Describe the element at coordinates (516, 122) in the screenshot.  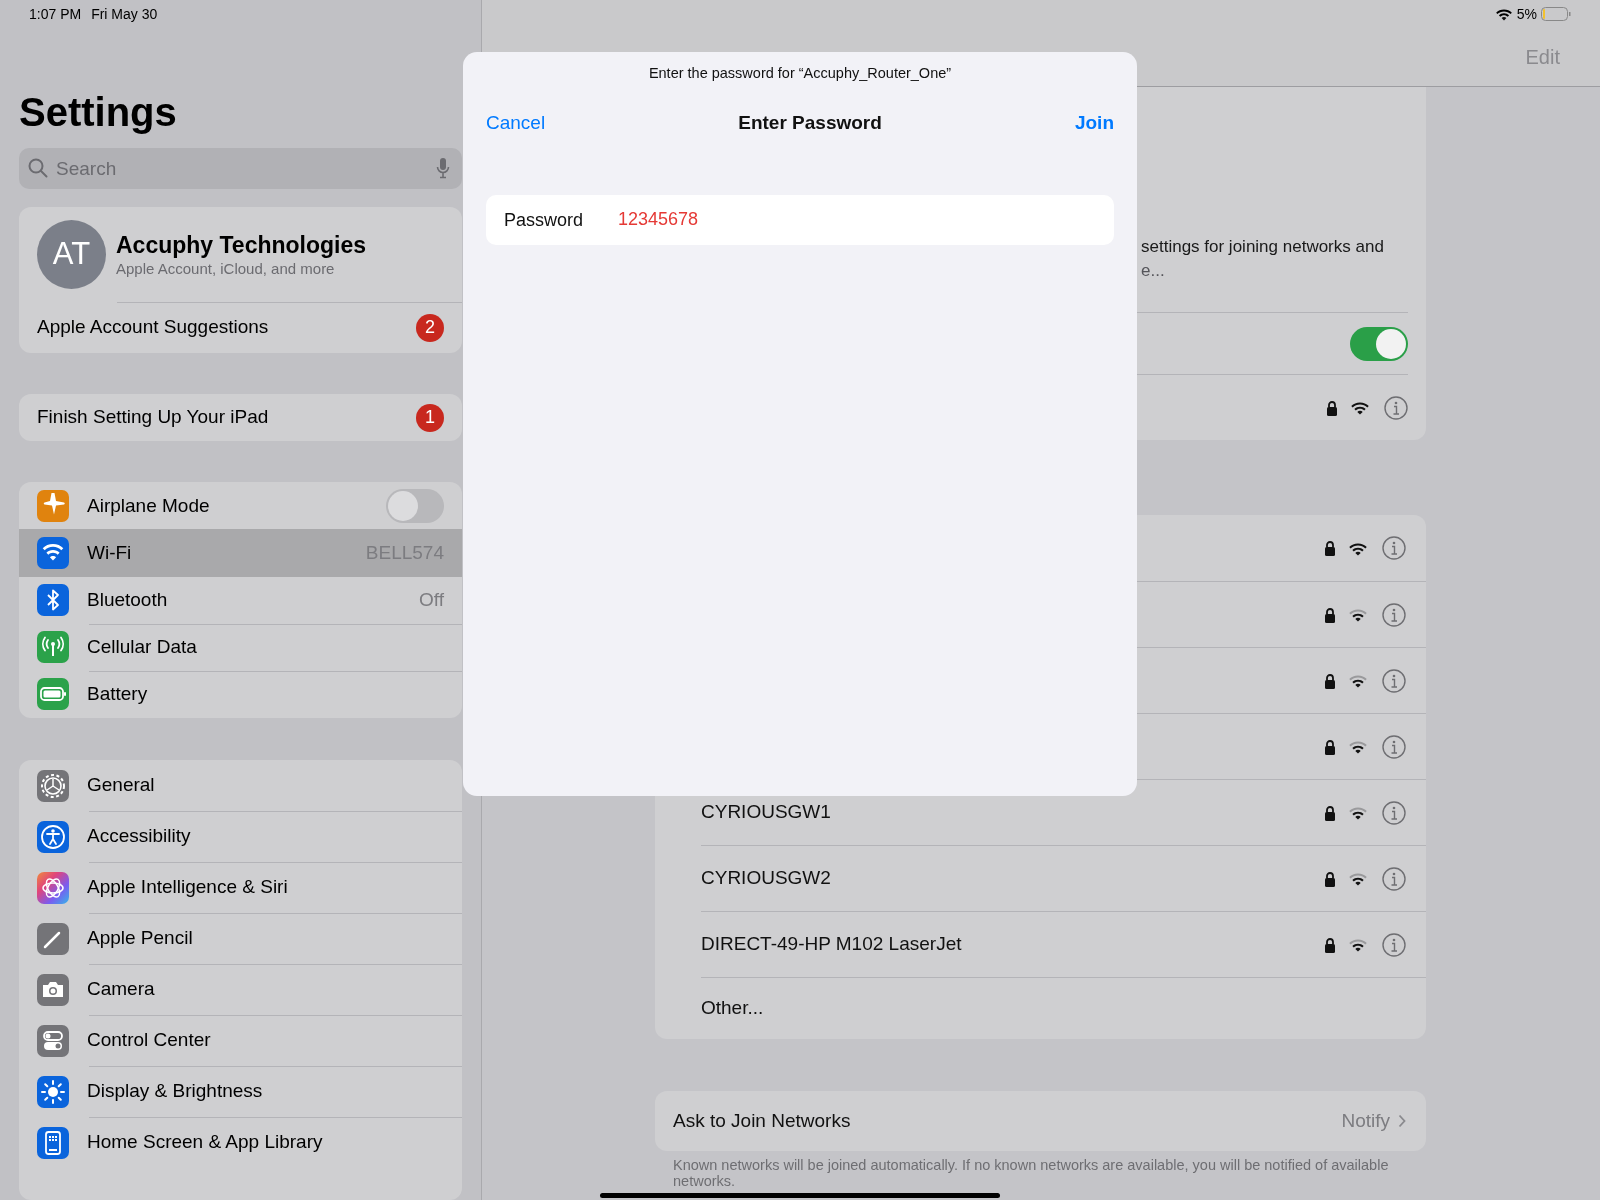
I see `cancel-button: Cancel` at that location.